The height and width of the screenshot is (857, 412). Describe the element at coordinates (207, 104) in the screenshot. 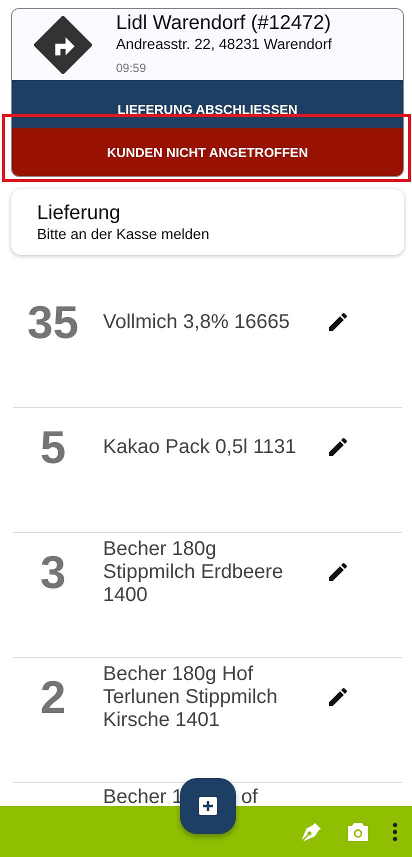

I see `complete-delivery-button: LIEFERUNG ABSCHLIESSEN` at that location.